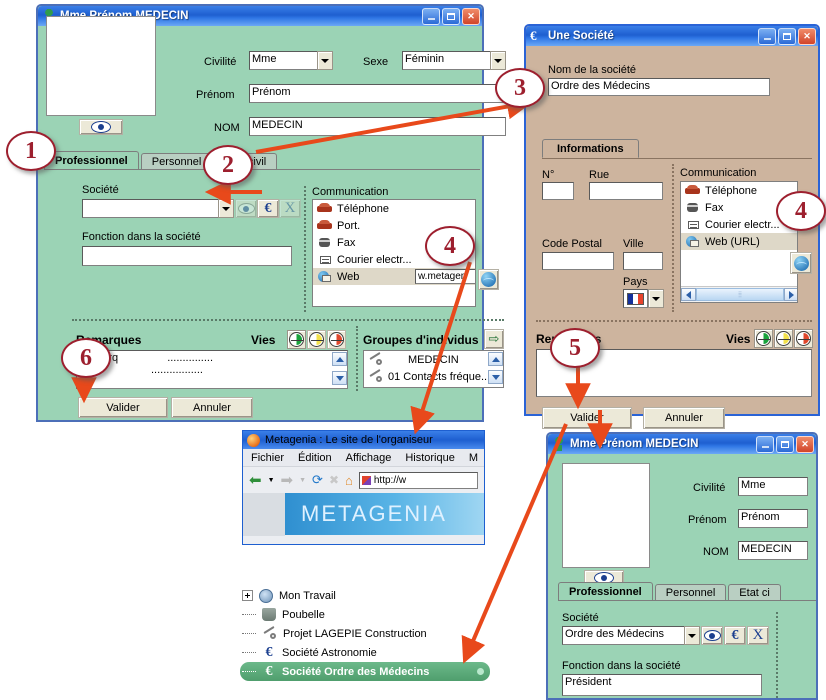  I want to click on callout-1: 1, so click(31, 151).